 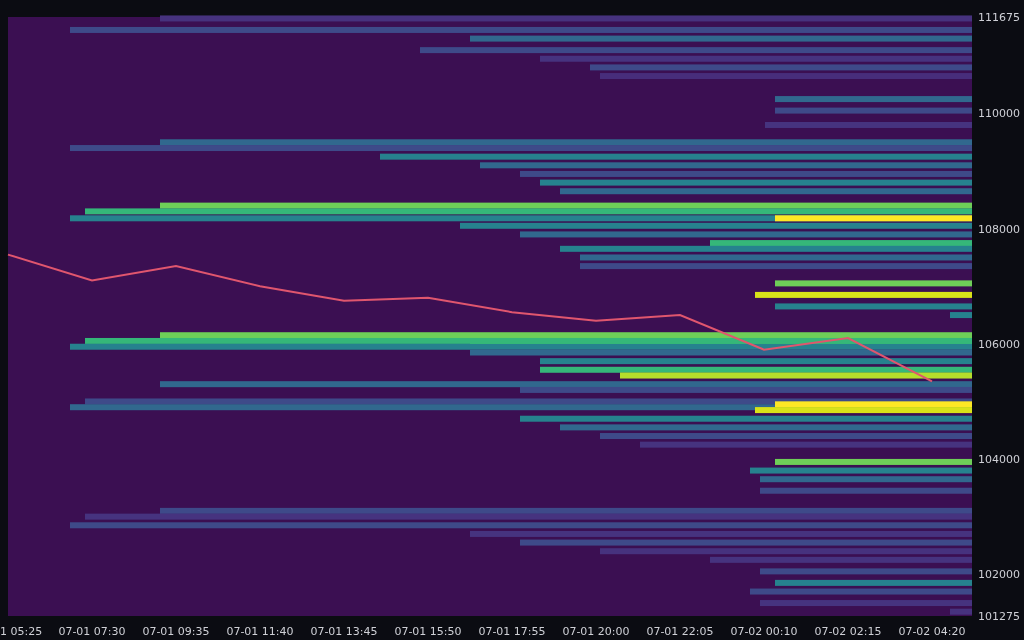 What do you see at coordinates (21, 631) in the screenshot?
I see `x-axis-label: 1 05:25` at bounding box center [21, 631].